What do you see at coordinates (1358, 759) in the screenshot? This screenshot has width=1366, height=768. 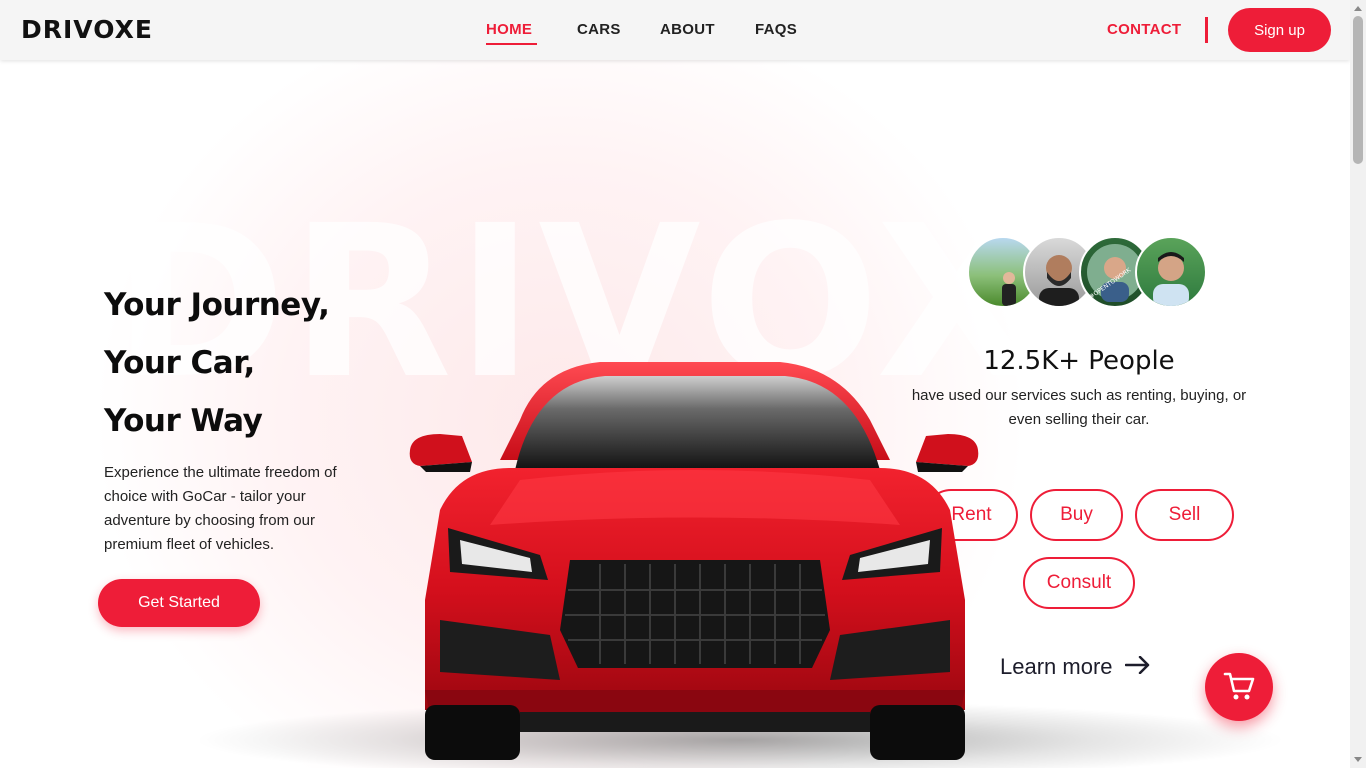 I see `scroll-down-icon` at bounding box center [1358, 759].